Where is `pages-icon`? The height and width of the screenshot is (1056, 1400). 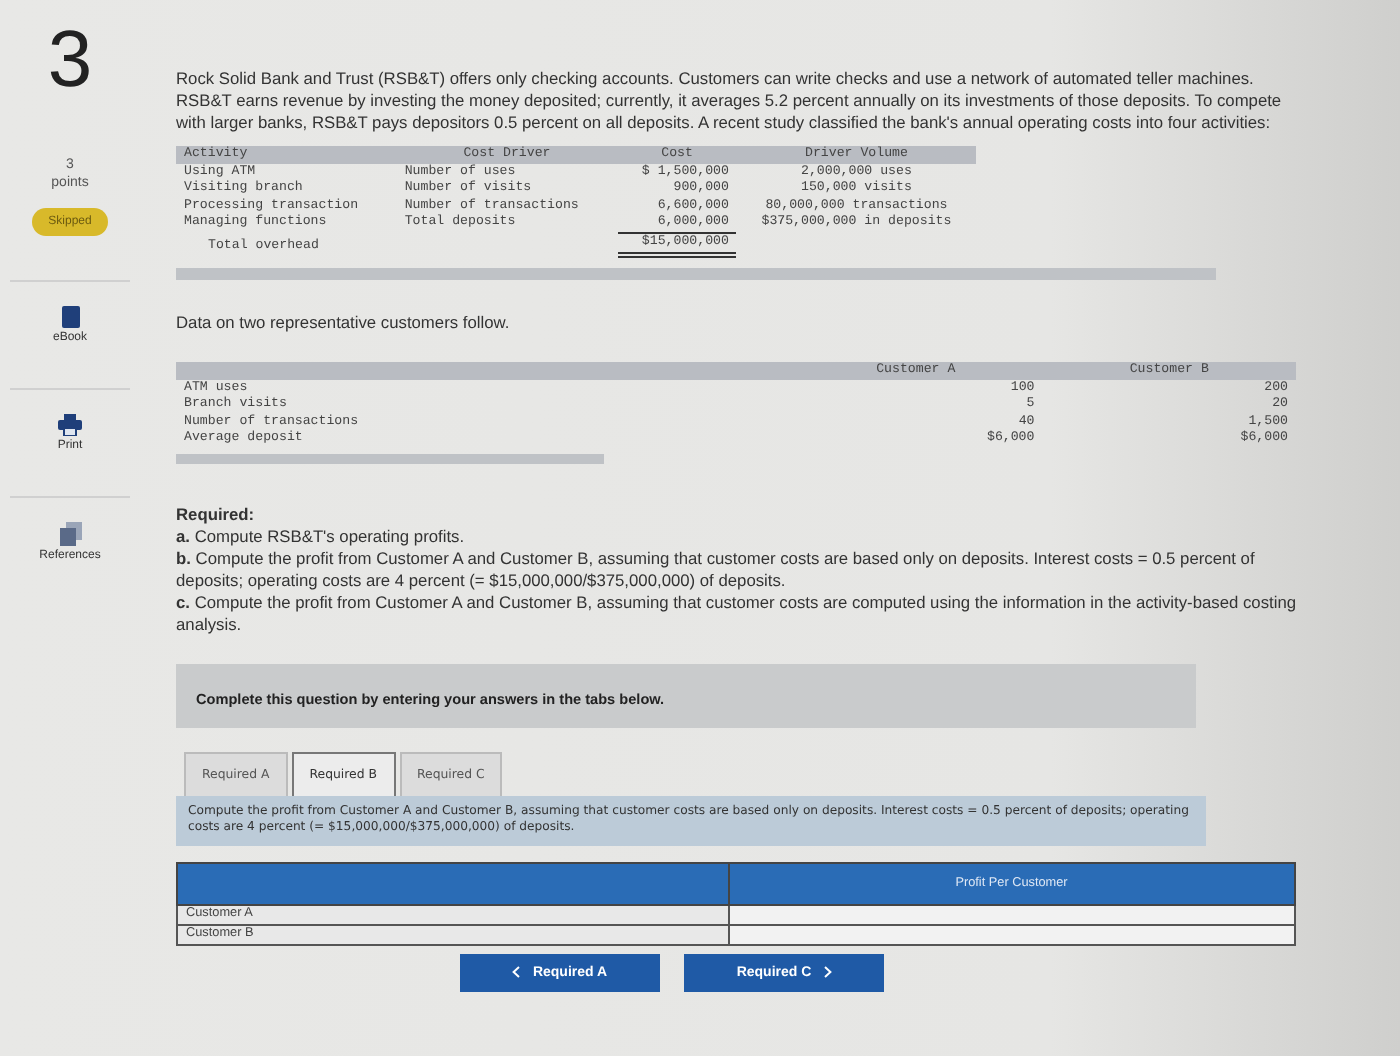
pages-icon is located at coordinates (70, 534).